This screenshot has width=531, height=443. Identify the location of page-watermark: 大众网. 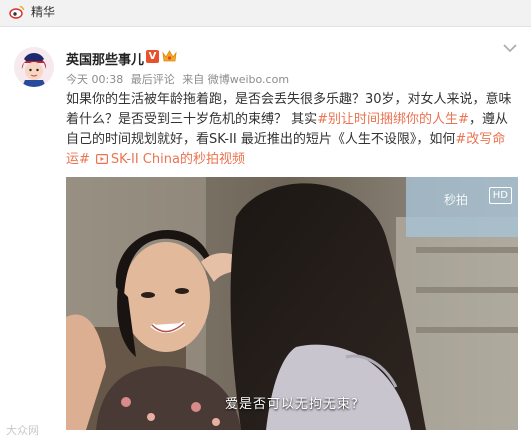
(22, 430).